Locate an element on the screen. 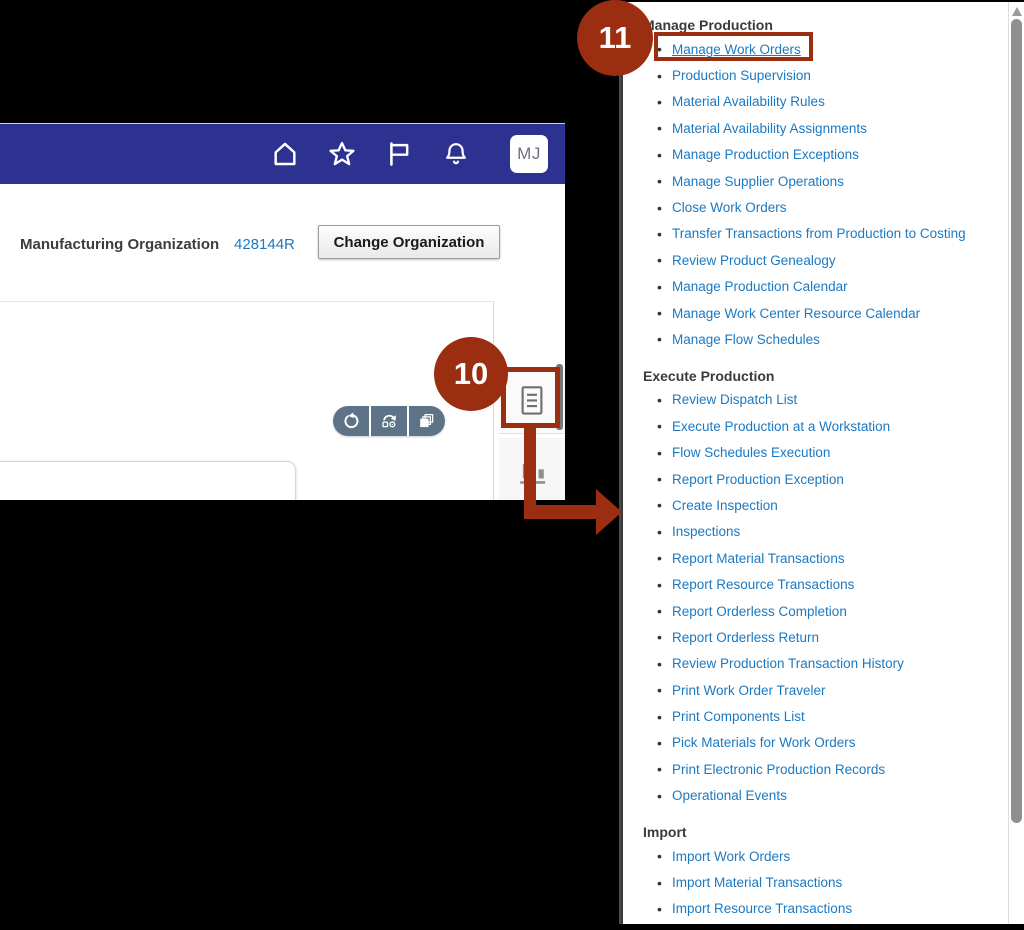  task-section-title: Execute Production is located at coordinates (709, 375).